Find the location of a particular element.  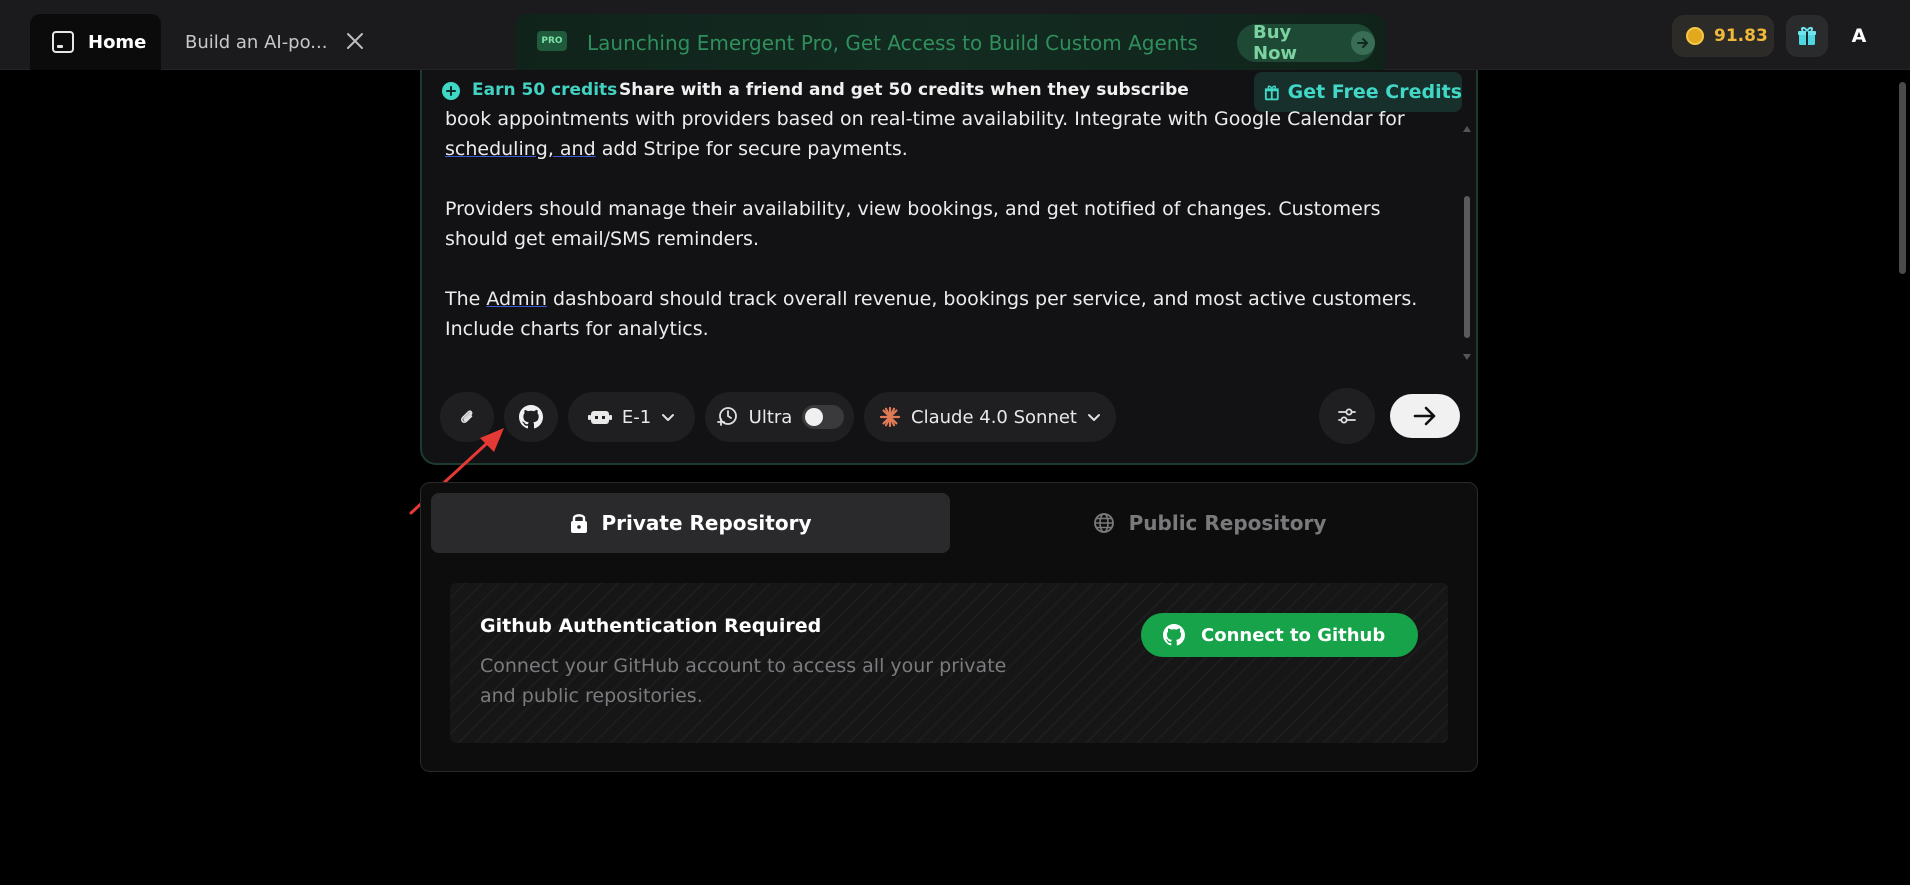

tab-public-repository: Public Repository is located at coordinates (1209, 523).